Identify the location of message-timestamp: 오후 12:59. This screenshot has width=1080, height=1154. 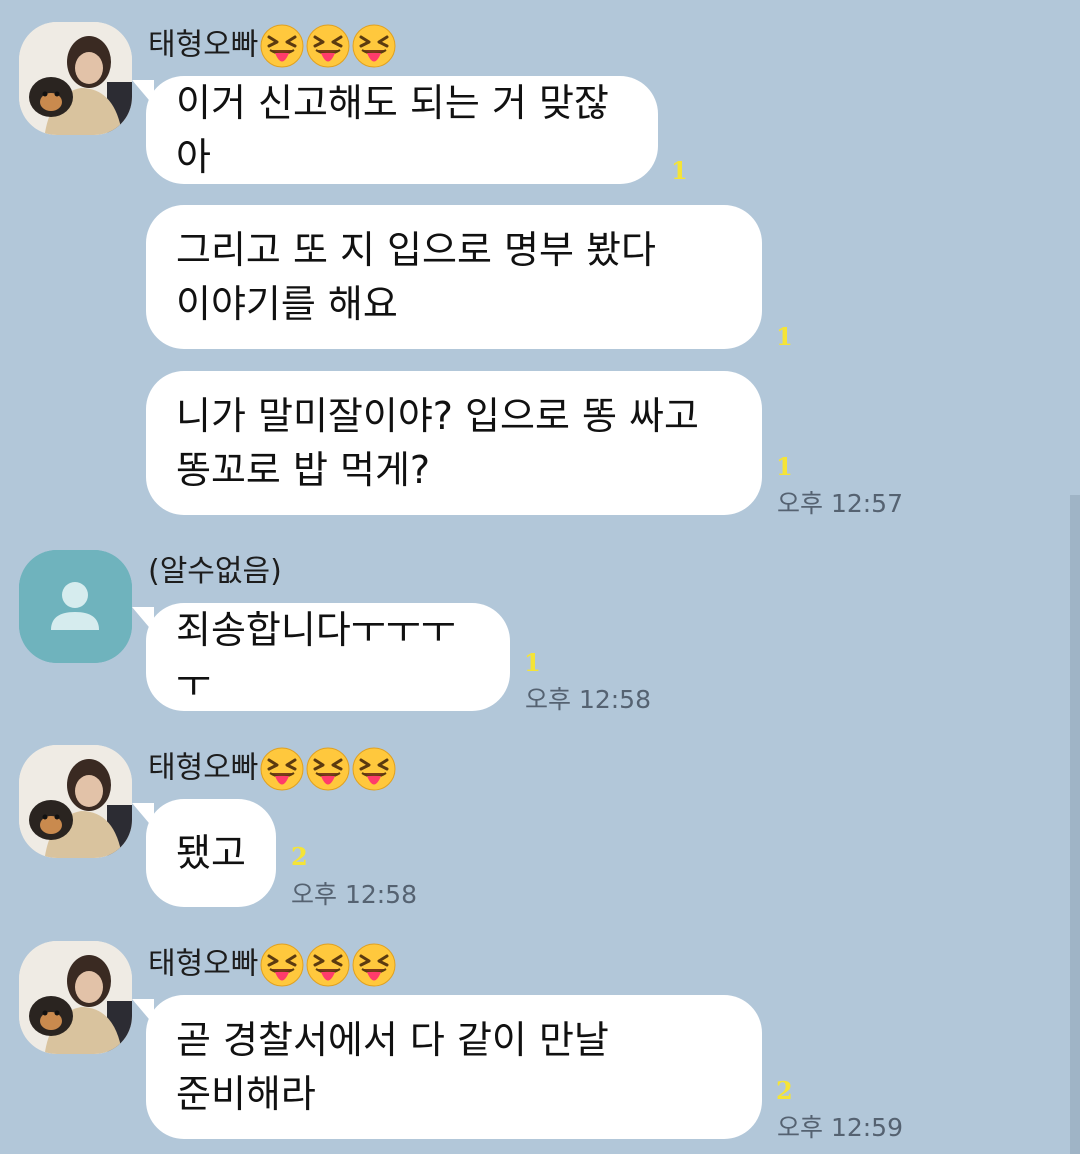
(840, 1127).